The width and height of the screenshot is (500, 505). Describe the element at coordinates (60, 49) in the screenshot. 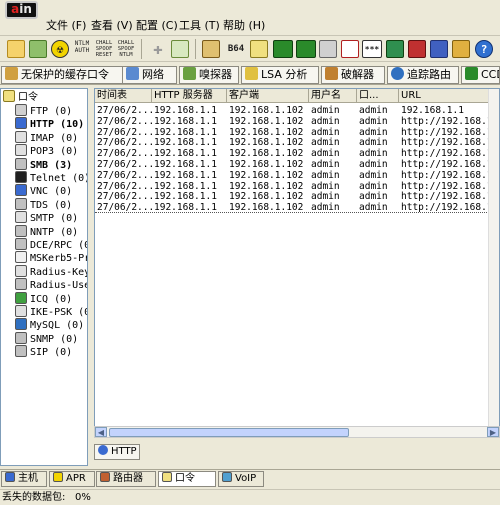

I see `radiation-icon: ☢` at that location.